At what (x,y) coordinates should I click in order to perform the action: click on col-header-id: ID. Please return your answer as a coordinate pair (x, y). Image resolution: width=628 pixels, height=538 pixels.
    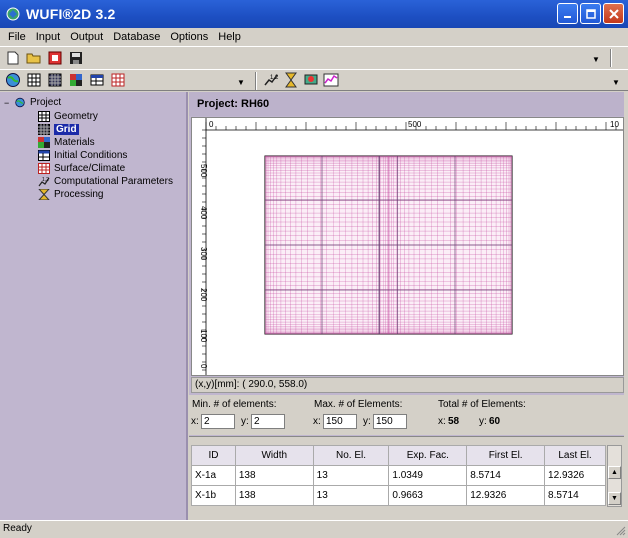
    Looking at the image, I should click on (213, 455).